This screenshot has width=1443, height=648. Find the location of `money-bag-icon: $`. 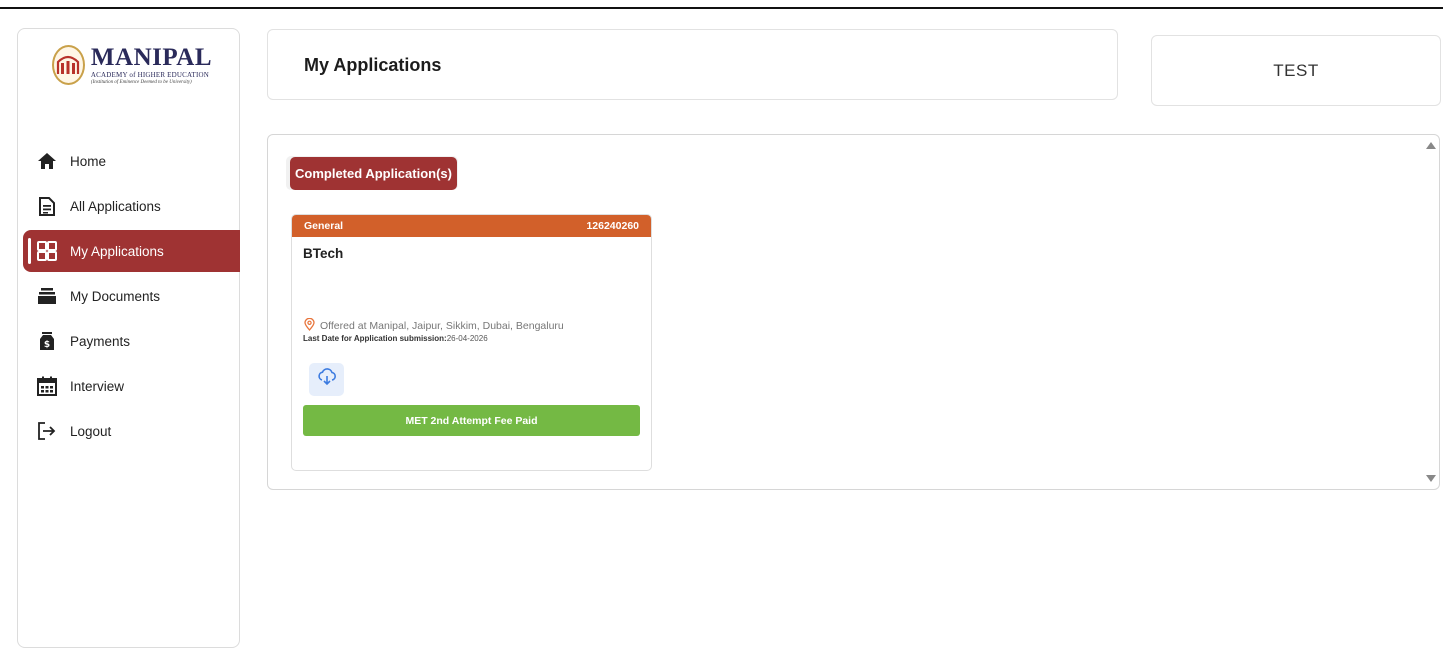

money-bag-icon: $ is located at coordinates (47, 341).